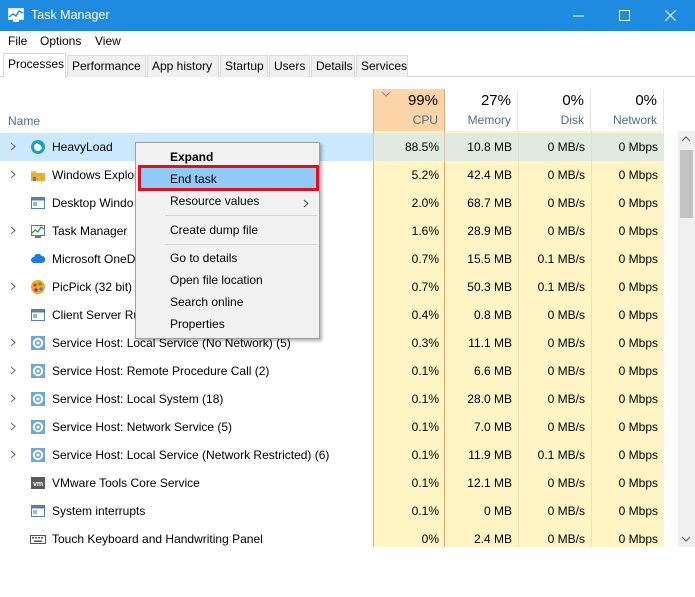 This screenshot has height=597, width=695. Describe the element at coordinates (382, 66) in the screenshot. I see `tab-services: Services` at that location.